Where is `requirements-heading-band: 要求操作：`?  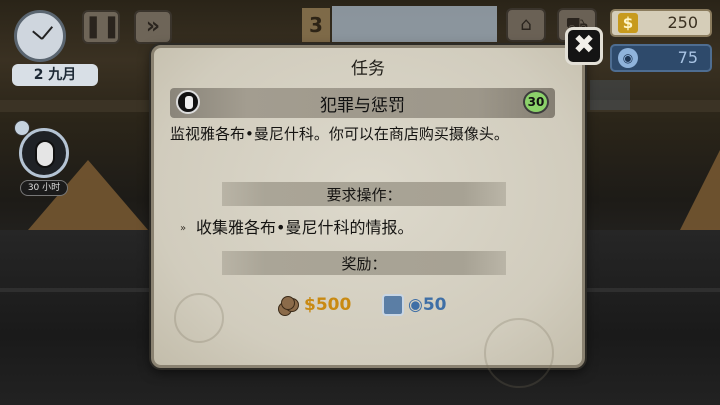 requirements-heading-band: 要求操作： is located at coordinates (364, 194).